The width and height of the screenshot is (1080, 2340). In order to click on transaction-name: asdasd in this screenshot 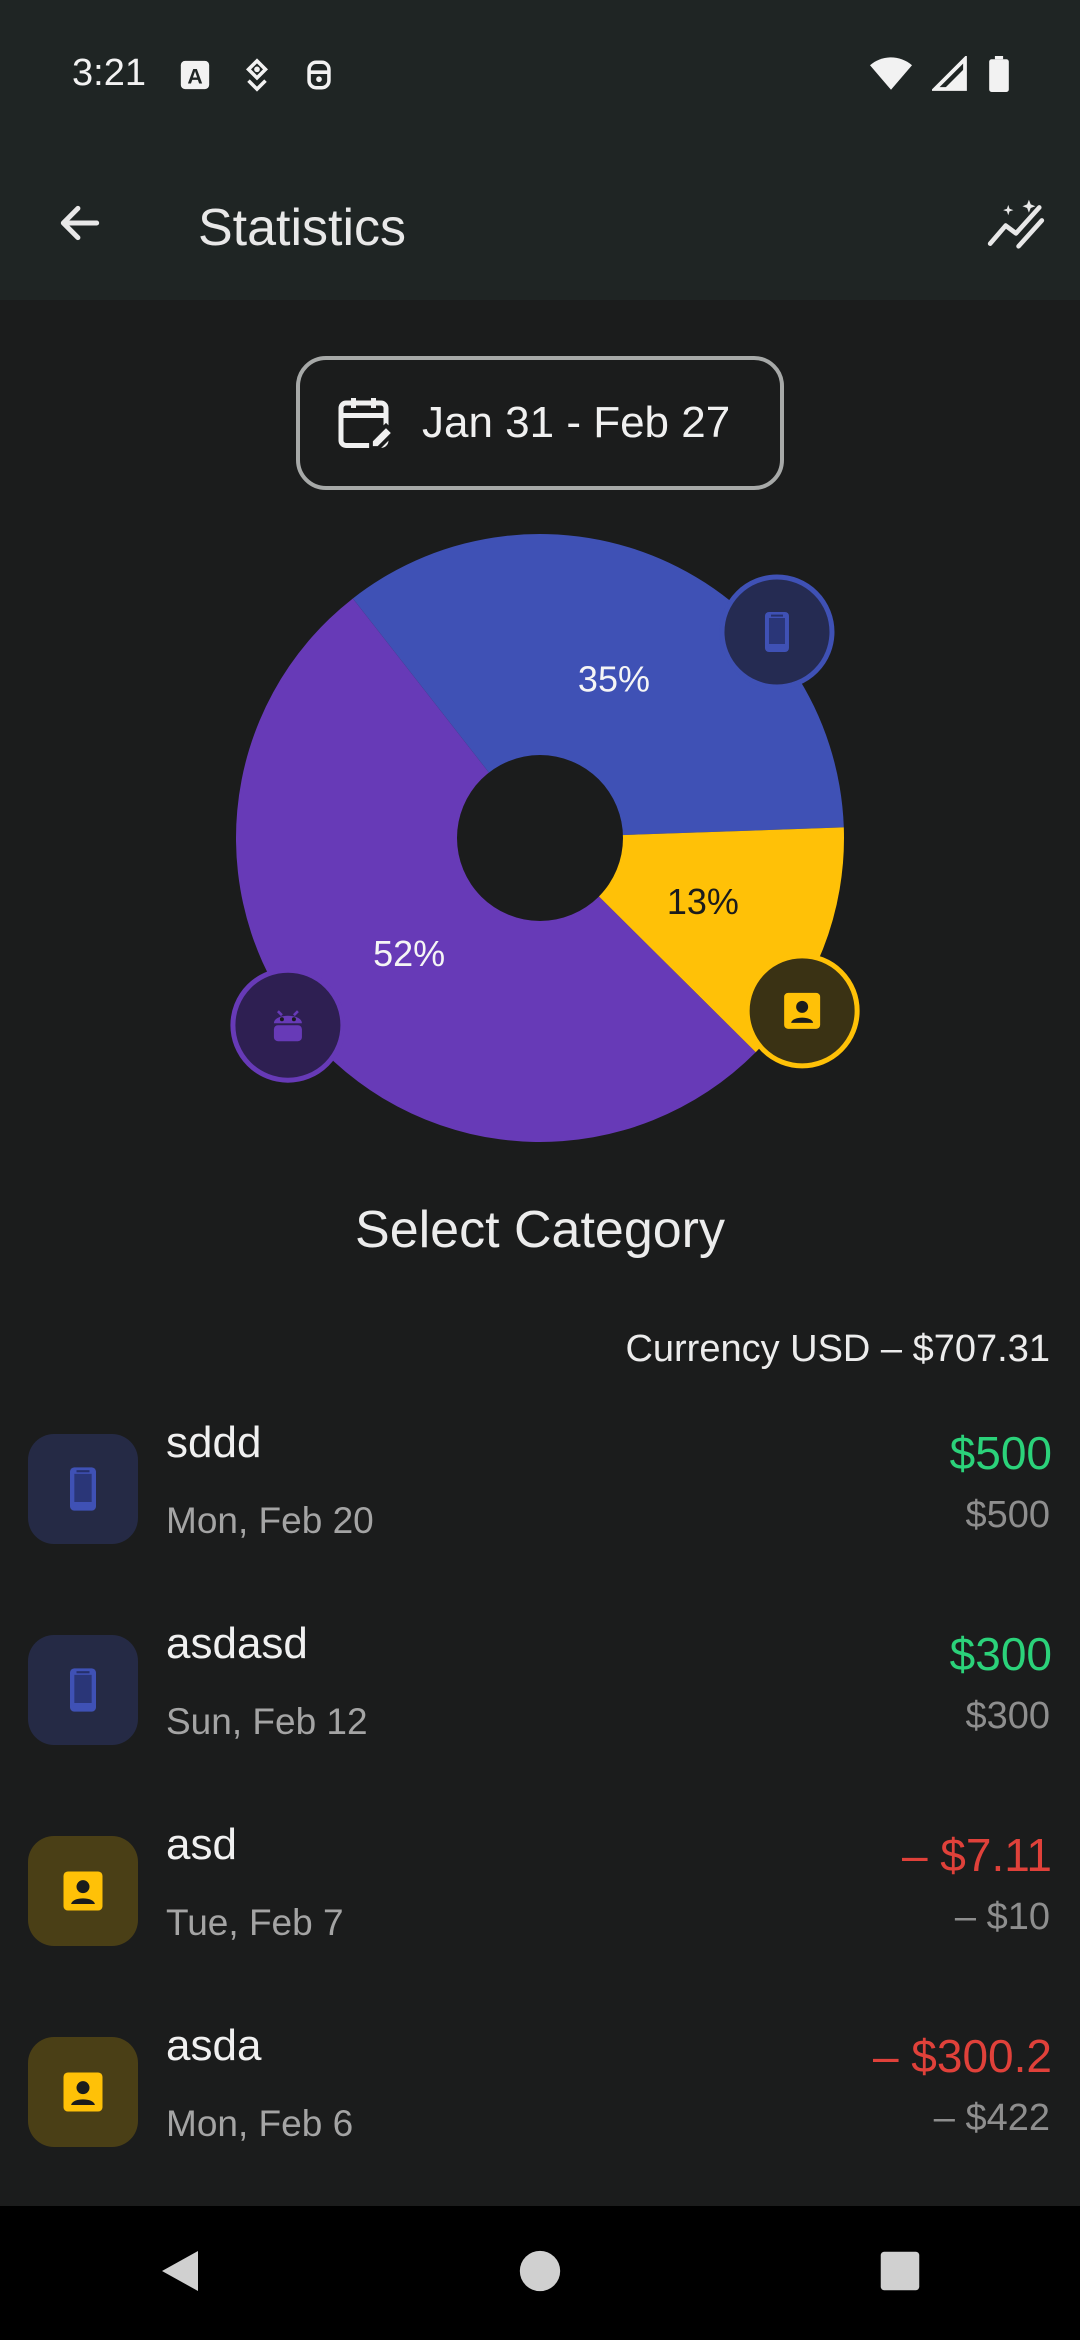, I will do `click(237, 1643)`.